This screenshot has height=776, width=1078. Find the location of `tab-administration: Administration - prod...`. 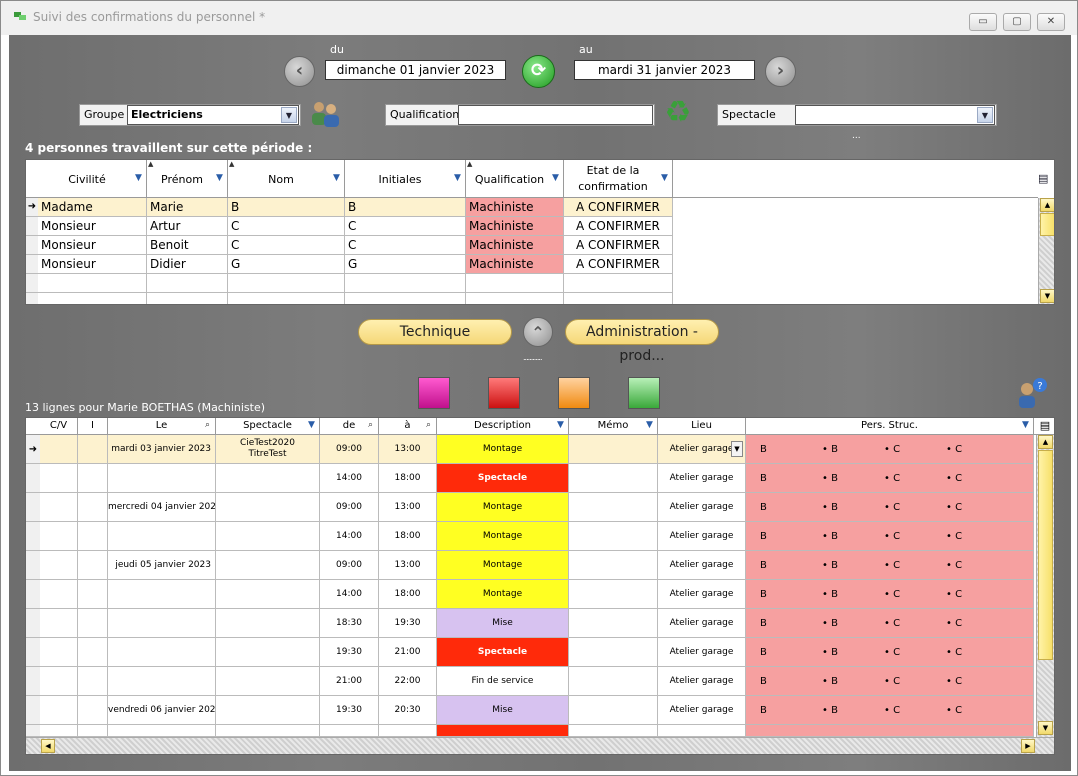

tab-administration: Administration - prod... is located at coordinates (642, 341).